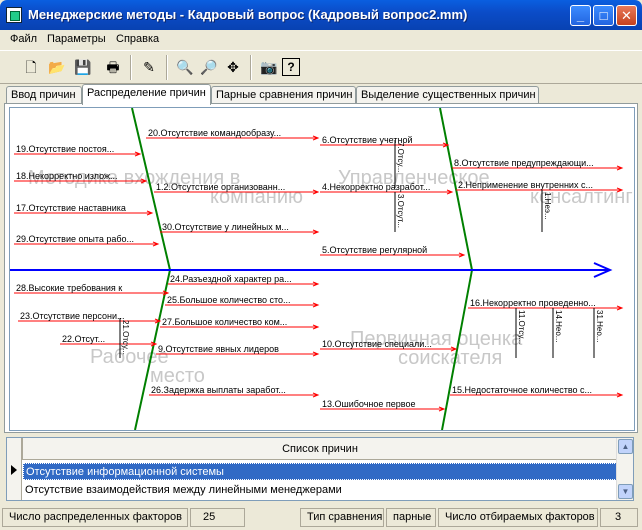 The image size is (642, 530). Describe the element at coordinates (450, 358) in the screenshot. I see `category-watermark: соискателя` at that location.